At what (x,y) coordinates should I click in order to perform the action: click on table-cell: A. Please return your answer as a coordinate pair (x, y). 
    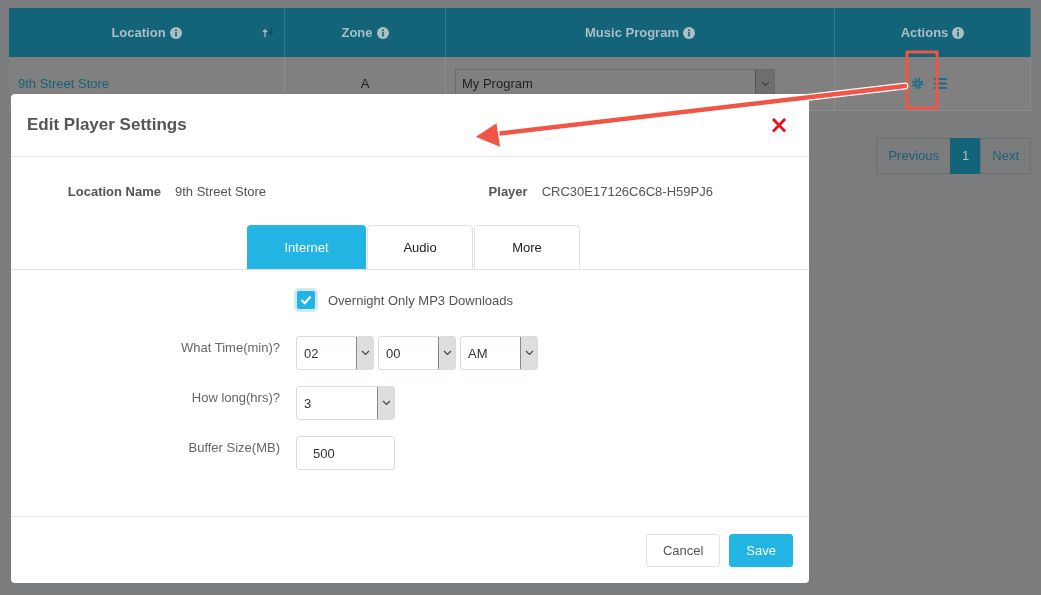
    Looking at the image, I should click on (365, 83).